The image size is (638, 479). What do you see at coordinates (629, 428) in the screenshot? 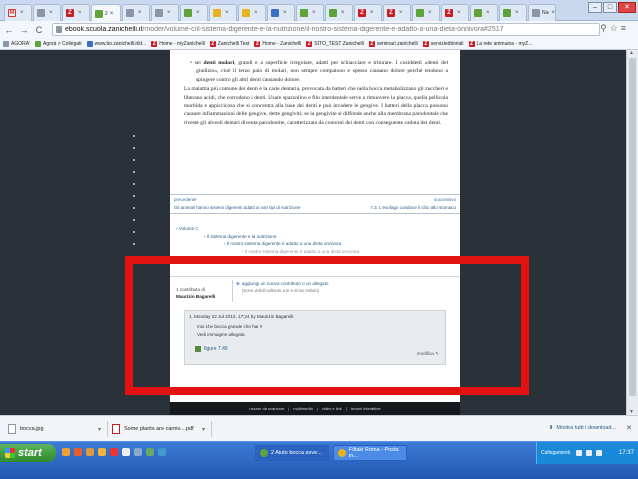
I see `close-icon: ✕` at bounding box center [629, 428].